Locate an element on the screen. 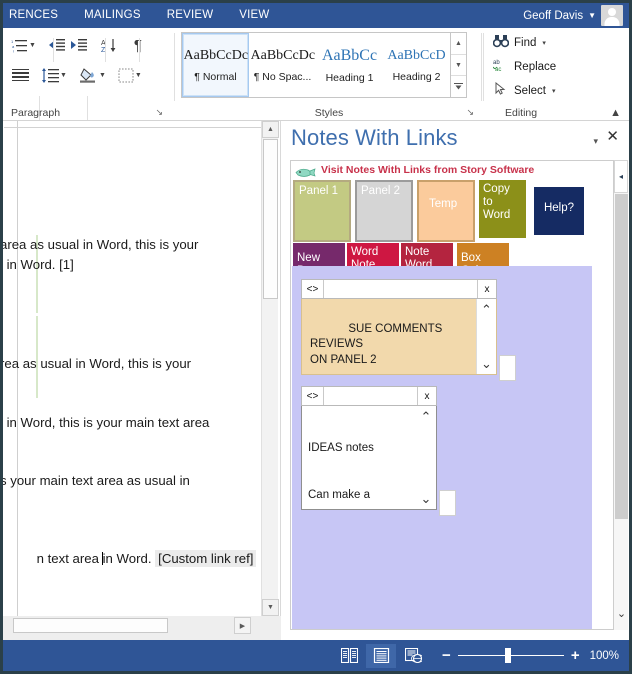 This screenshot has width=632, height=674. styles-dialog-launcher-icon: ↘ is located at coordinates (470, 112).